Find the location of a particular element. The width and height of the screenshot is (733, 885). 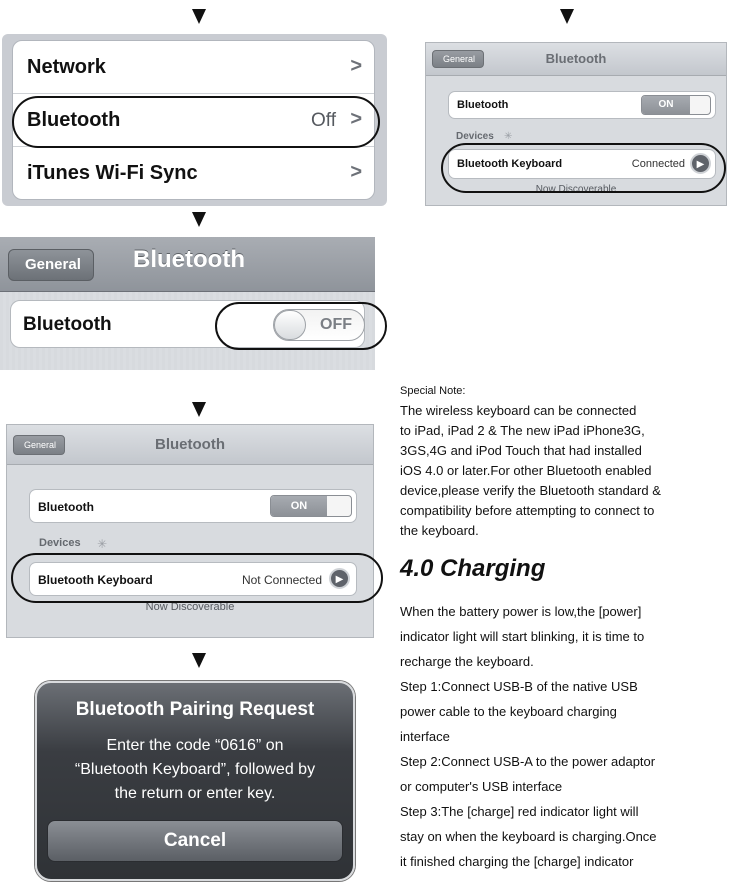

special-note-line: The wireless keyboard can be connected is located at coordinates (518, 410).